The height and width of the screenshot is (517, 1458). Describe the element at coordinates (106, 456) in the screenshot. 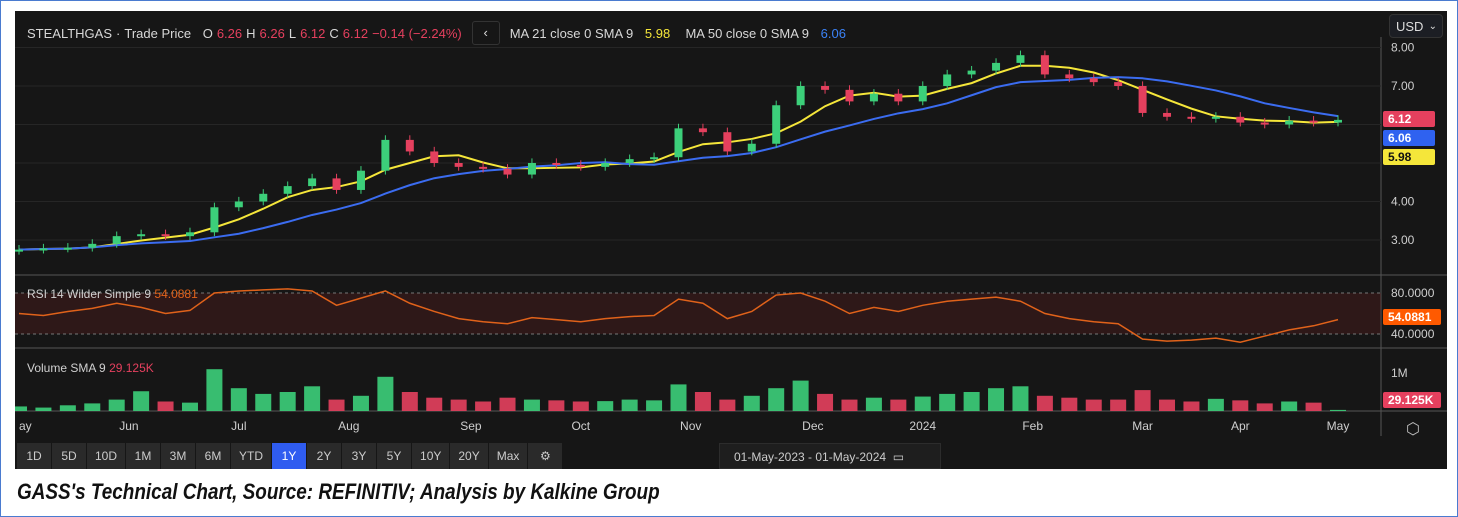

I see `range-button-10d: 10D` at that location.